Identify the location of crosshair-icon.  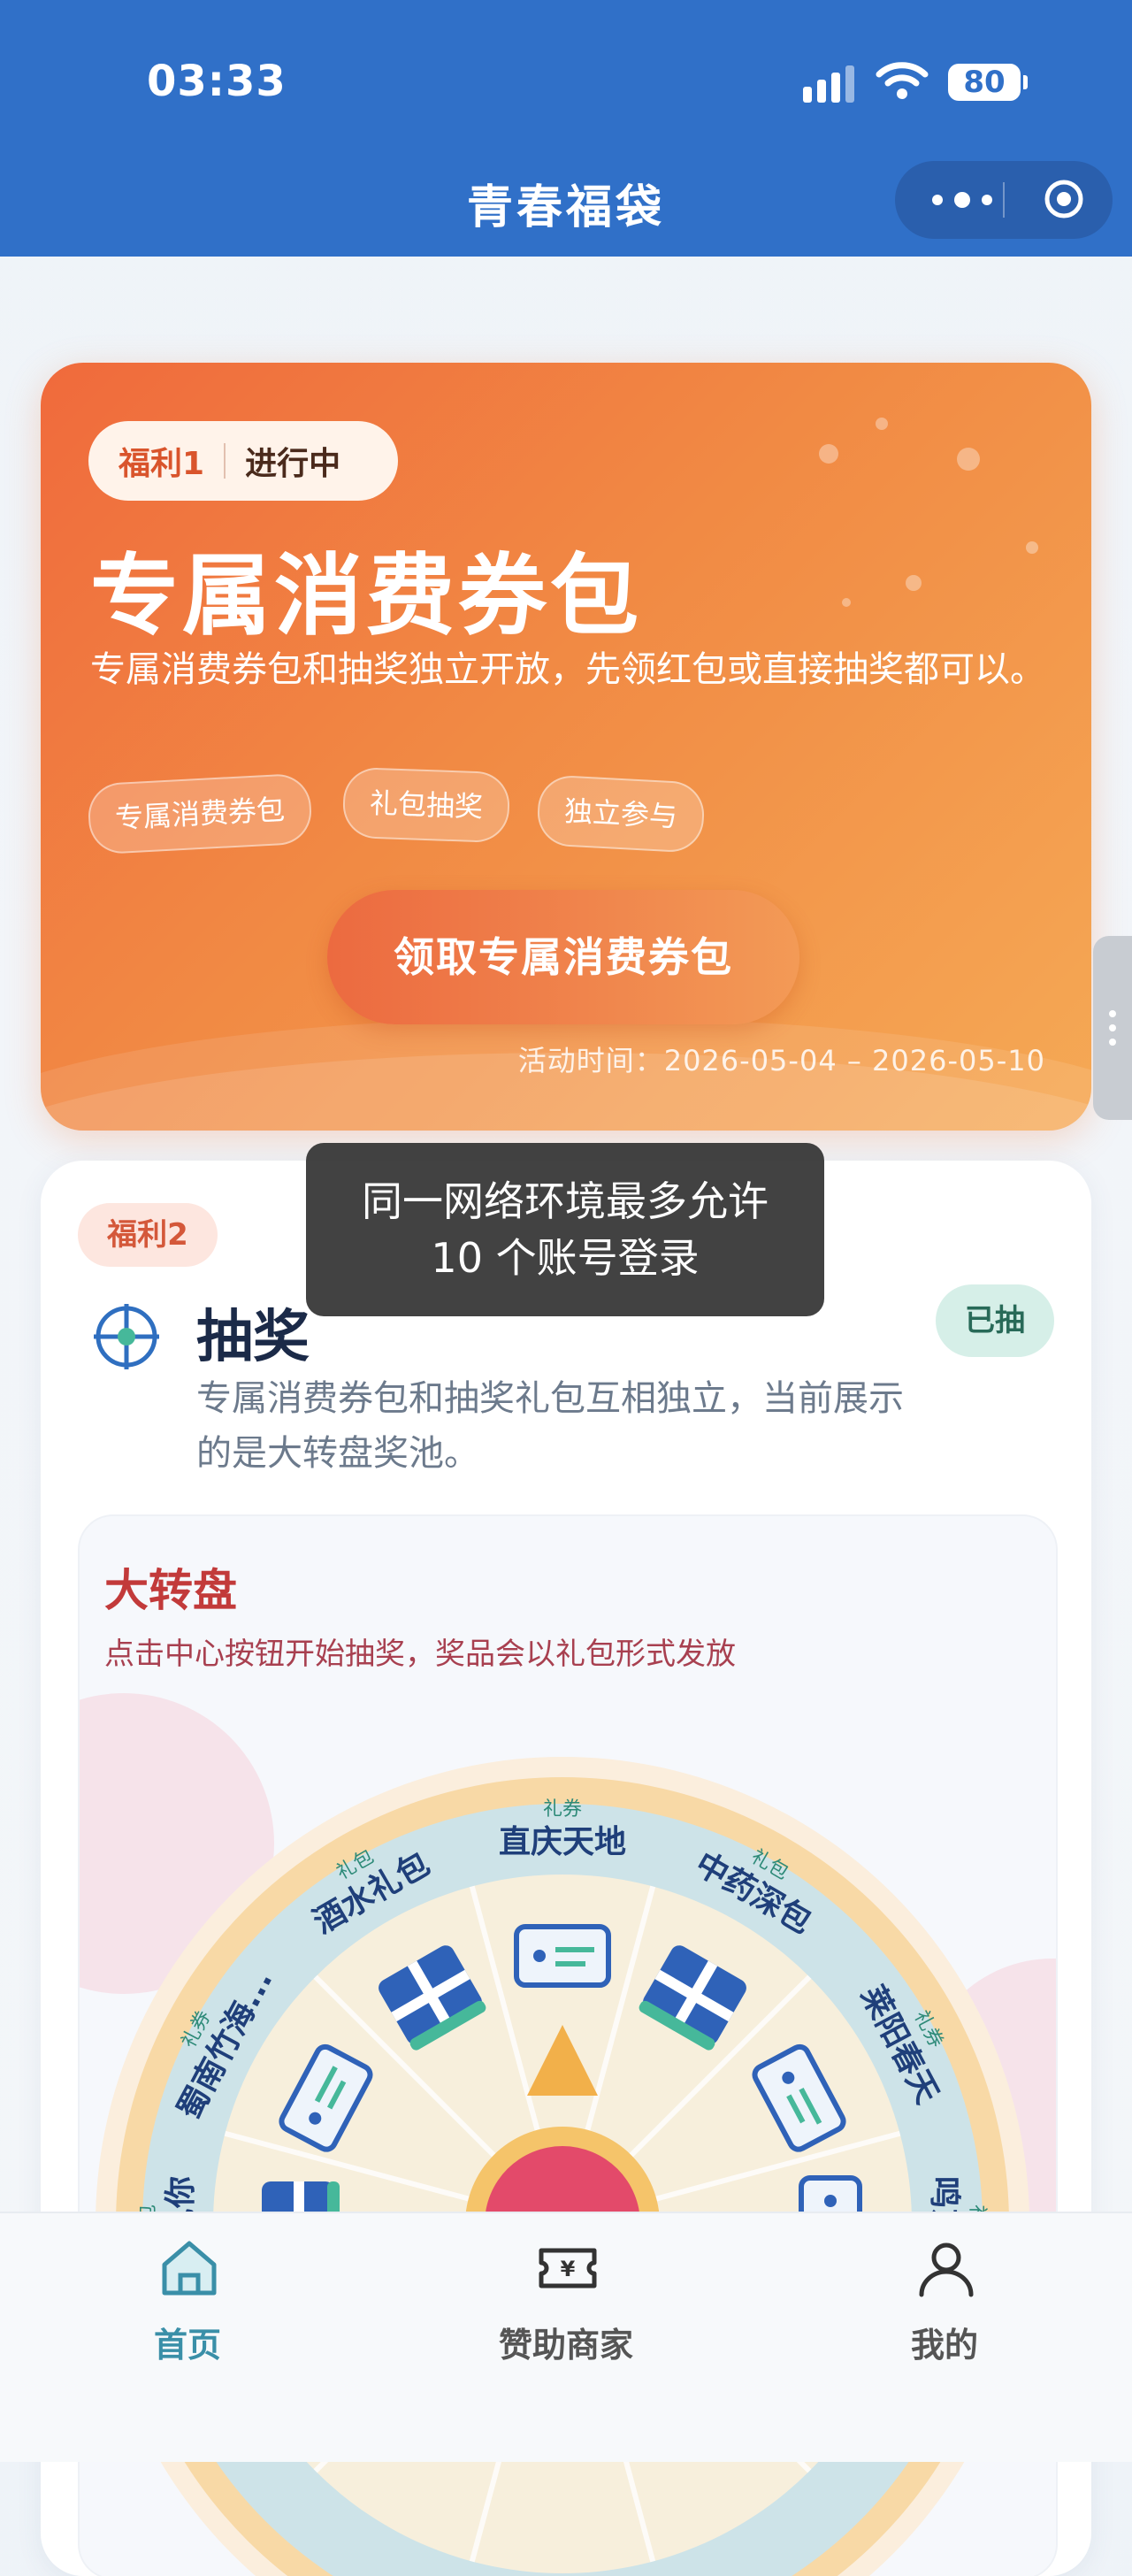
(126, 1336).